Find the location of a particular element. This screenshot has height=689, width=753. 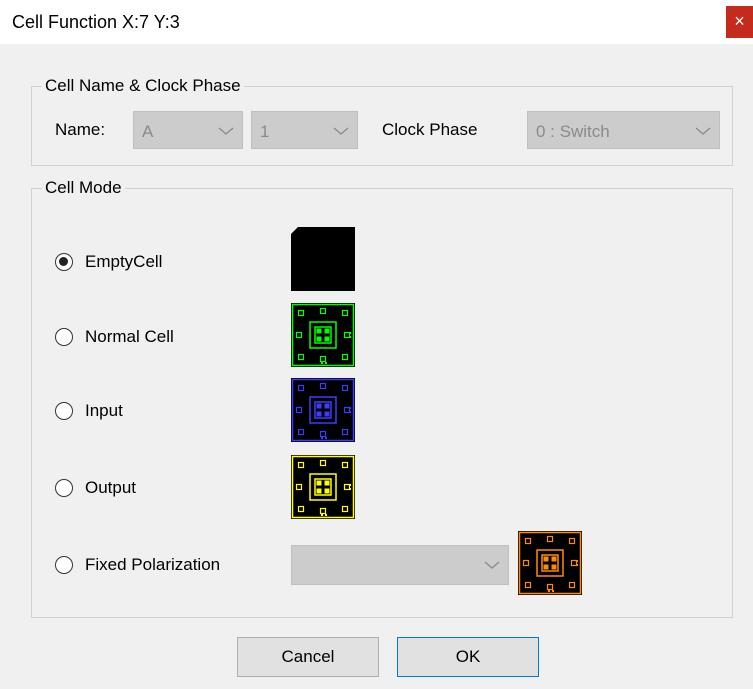

fixed-cell-icon is located at coordinates (550, 563).